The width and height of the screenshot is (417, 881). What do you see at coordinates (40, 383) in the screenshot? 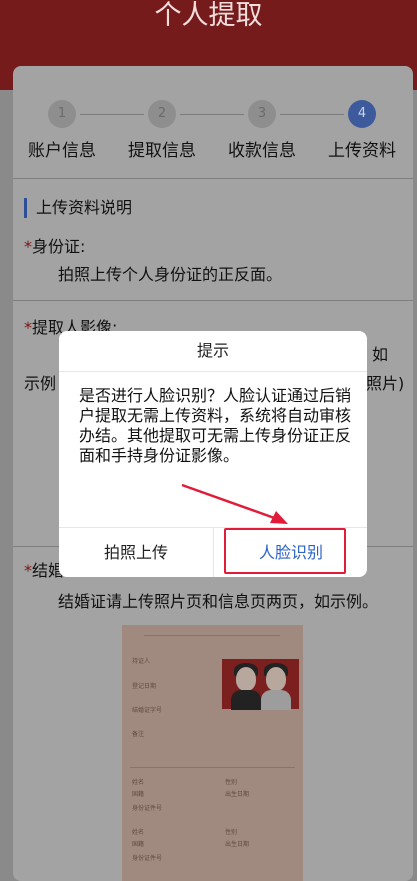
I see `photo-desc-partial-left: 示例` at bounding box center [40, 383].